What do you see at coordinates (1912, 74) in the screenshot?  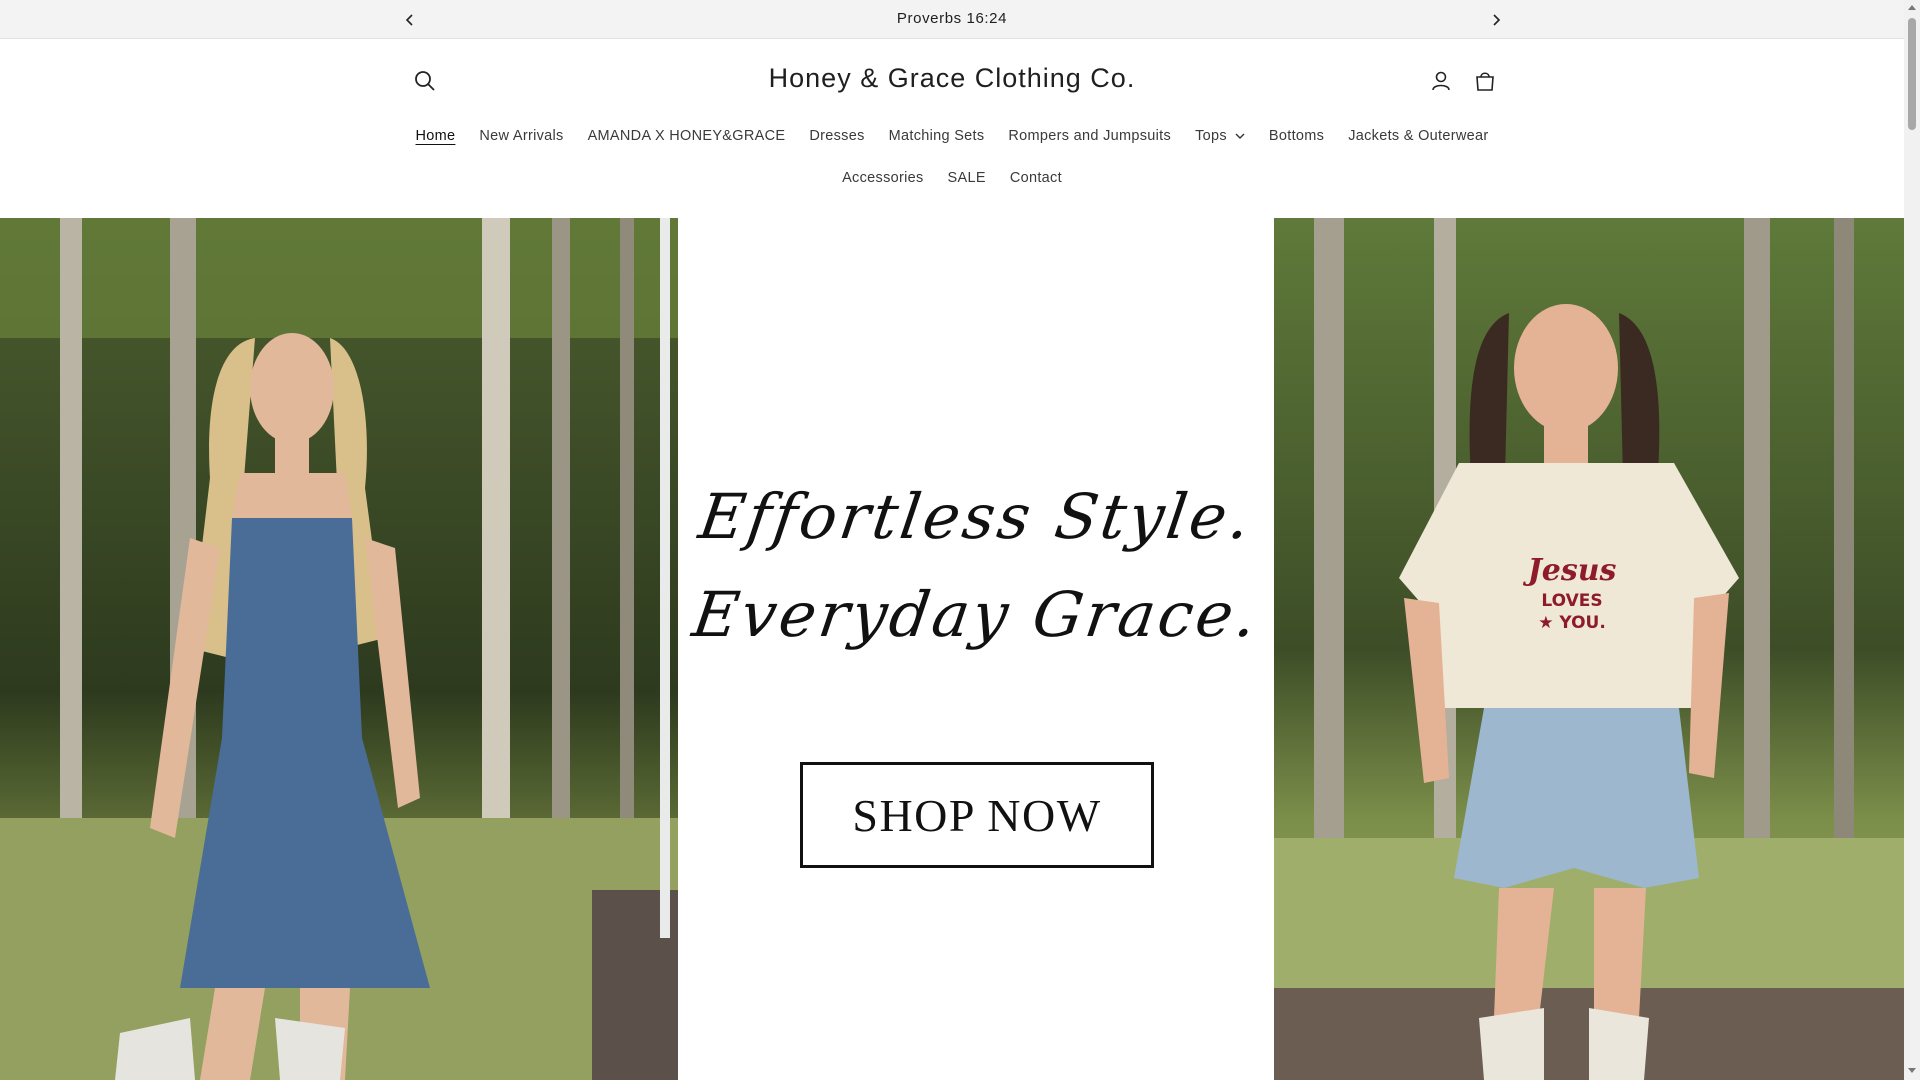 I see `scrollbar-thumb` at bounding box center [1912, 74].